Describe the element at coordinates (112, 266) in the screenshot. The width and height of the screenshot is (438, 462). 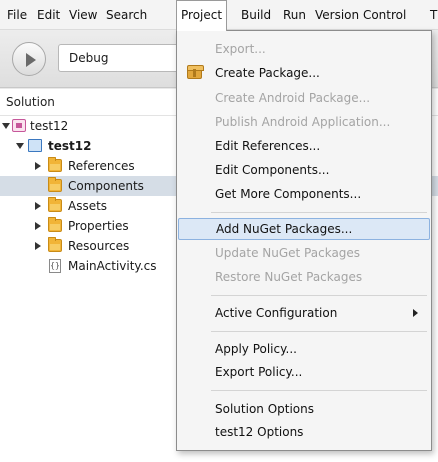
I see `tree-item-label: MainActivity.cs` at that location.